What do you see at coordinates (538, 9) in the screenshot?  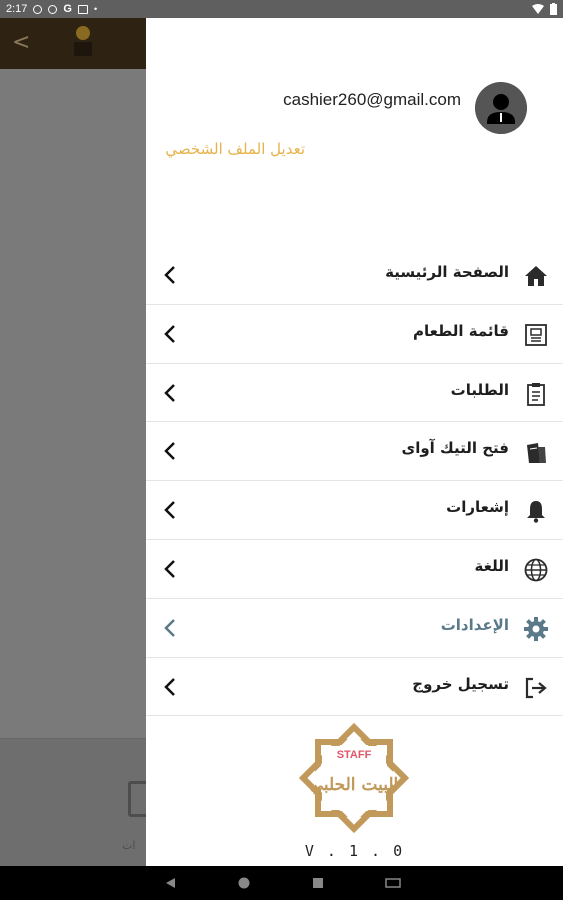 I see `wifi-icon` at bounding box center [538, 9].